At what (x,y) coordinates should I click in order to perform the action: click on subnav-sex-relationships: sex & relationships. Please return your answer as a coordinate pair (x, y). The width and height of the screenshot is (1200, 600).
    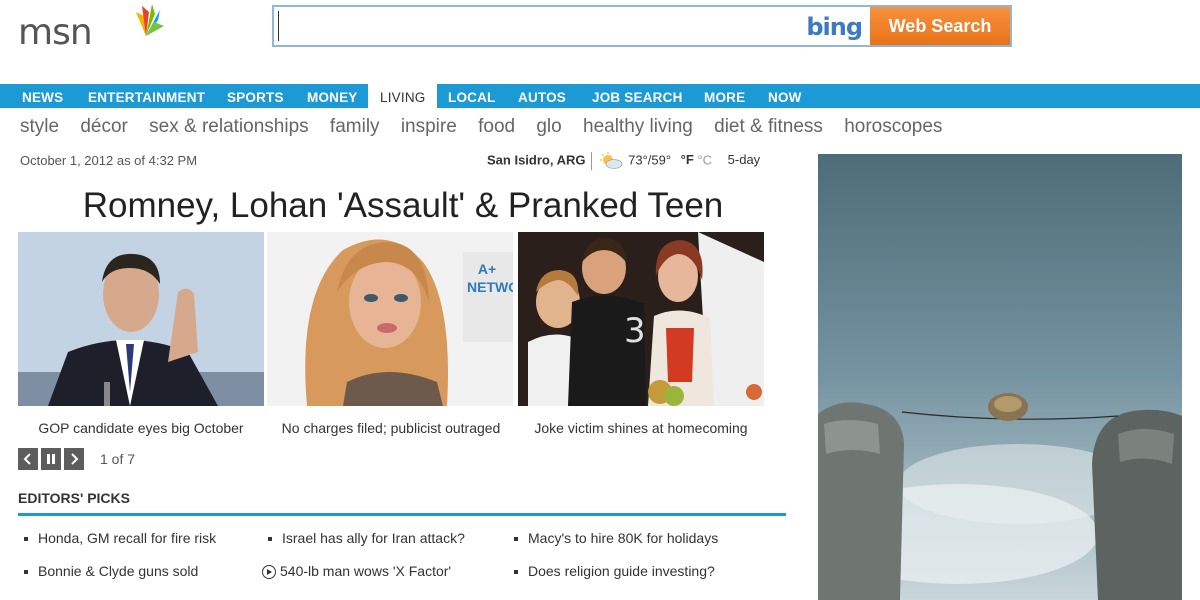
    Looking at the image, I should click on (228, 126).